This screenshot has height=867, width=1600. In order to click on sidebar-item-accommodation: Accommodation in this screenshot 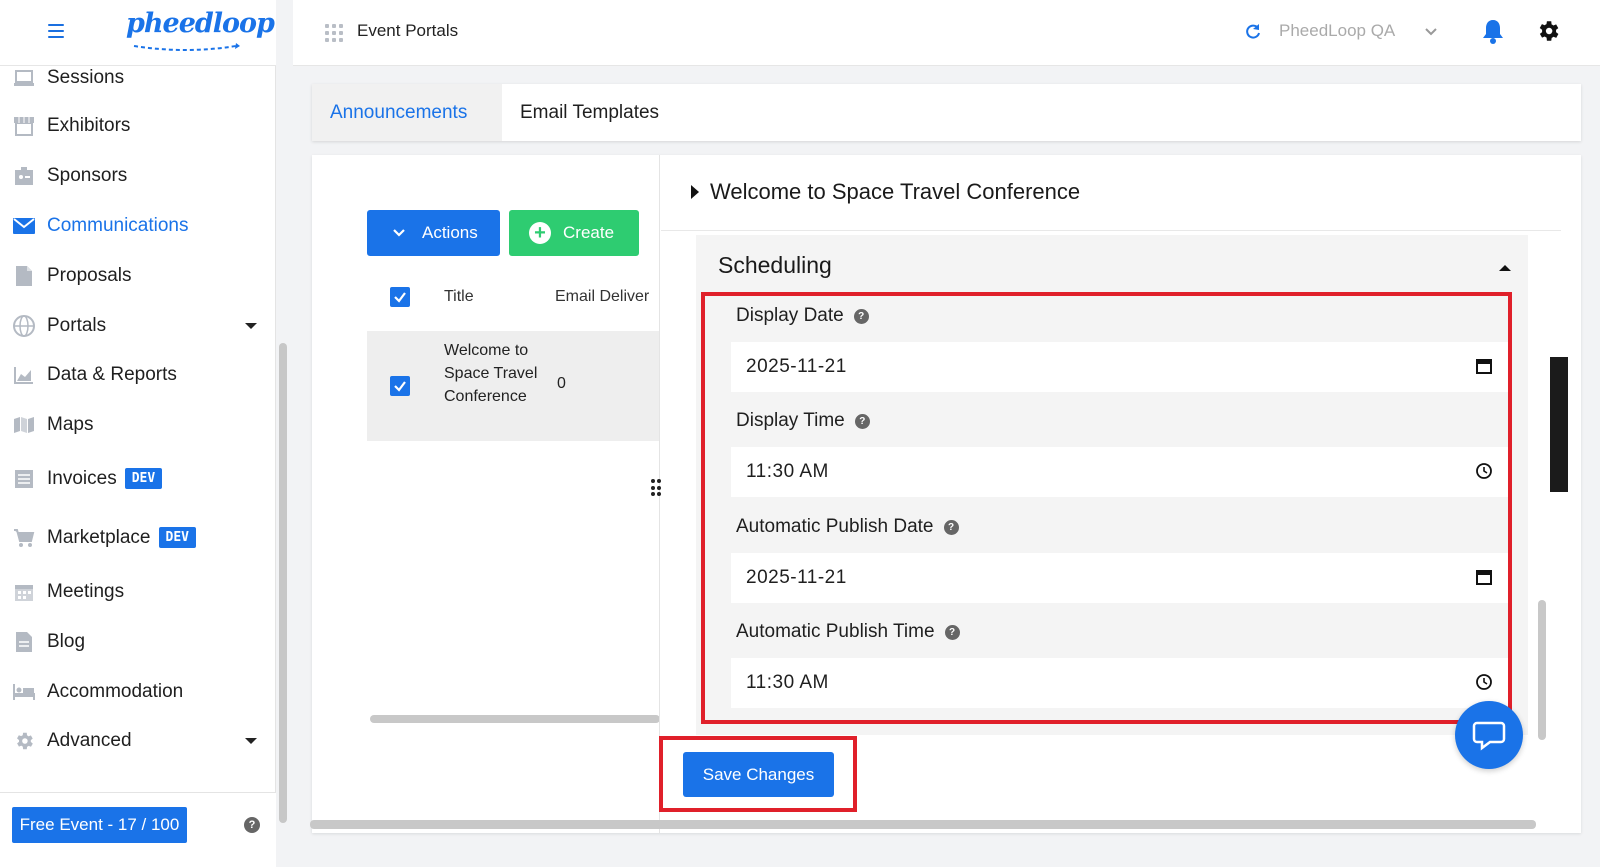, I will do `click(138, 692)`.